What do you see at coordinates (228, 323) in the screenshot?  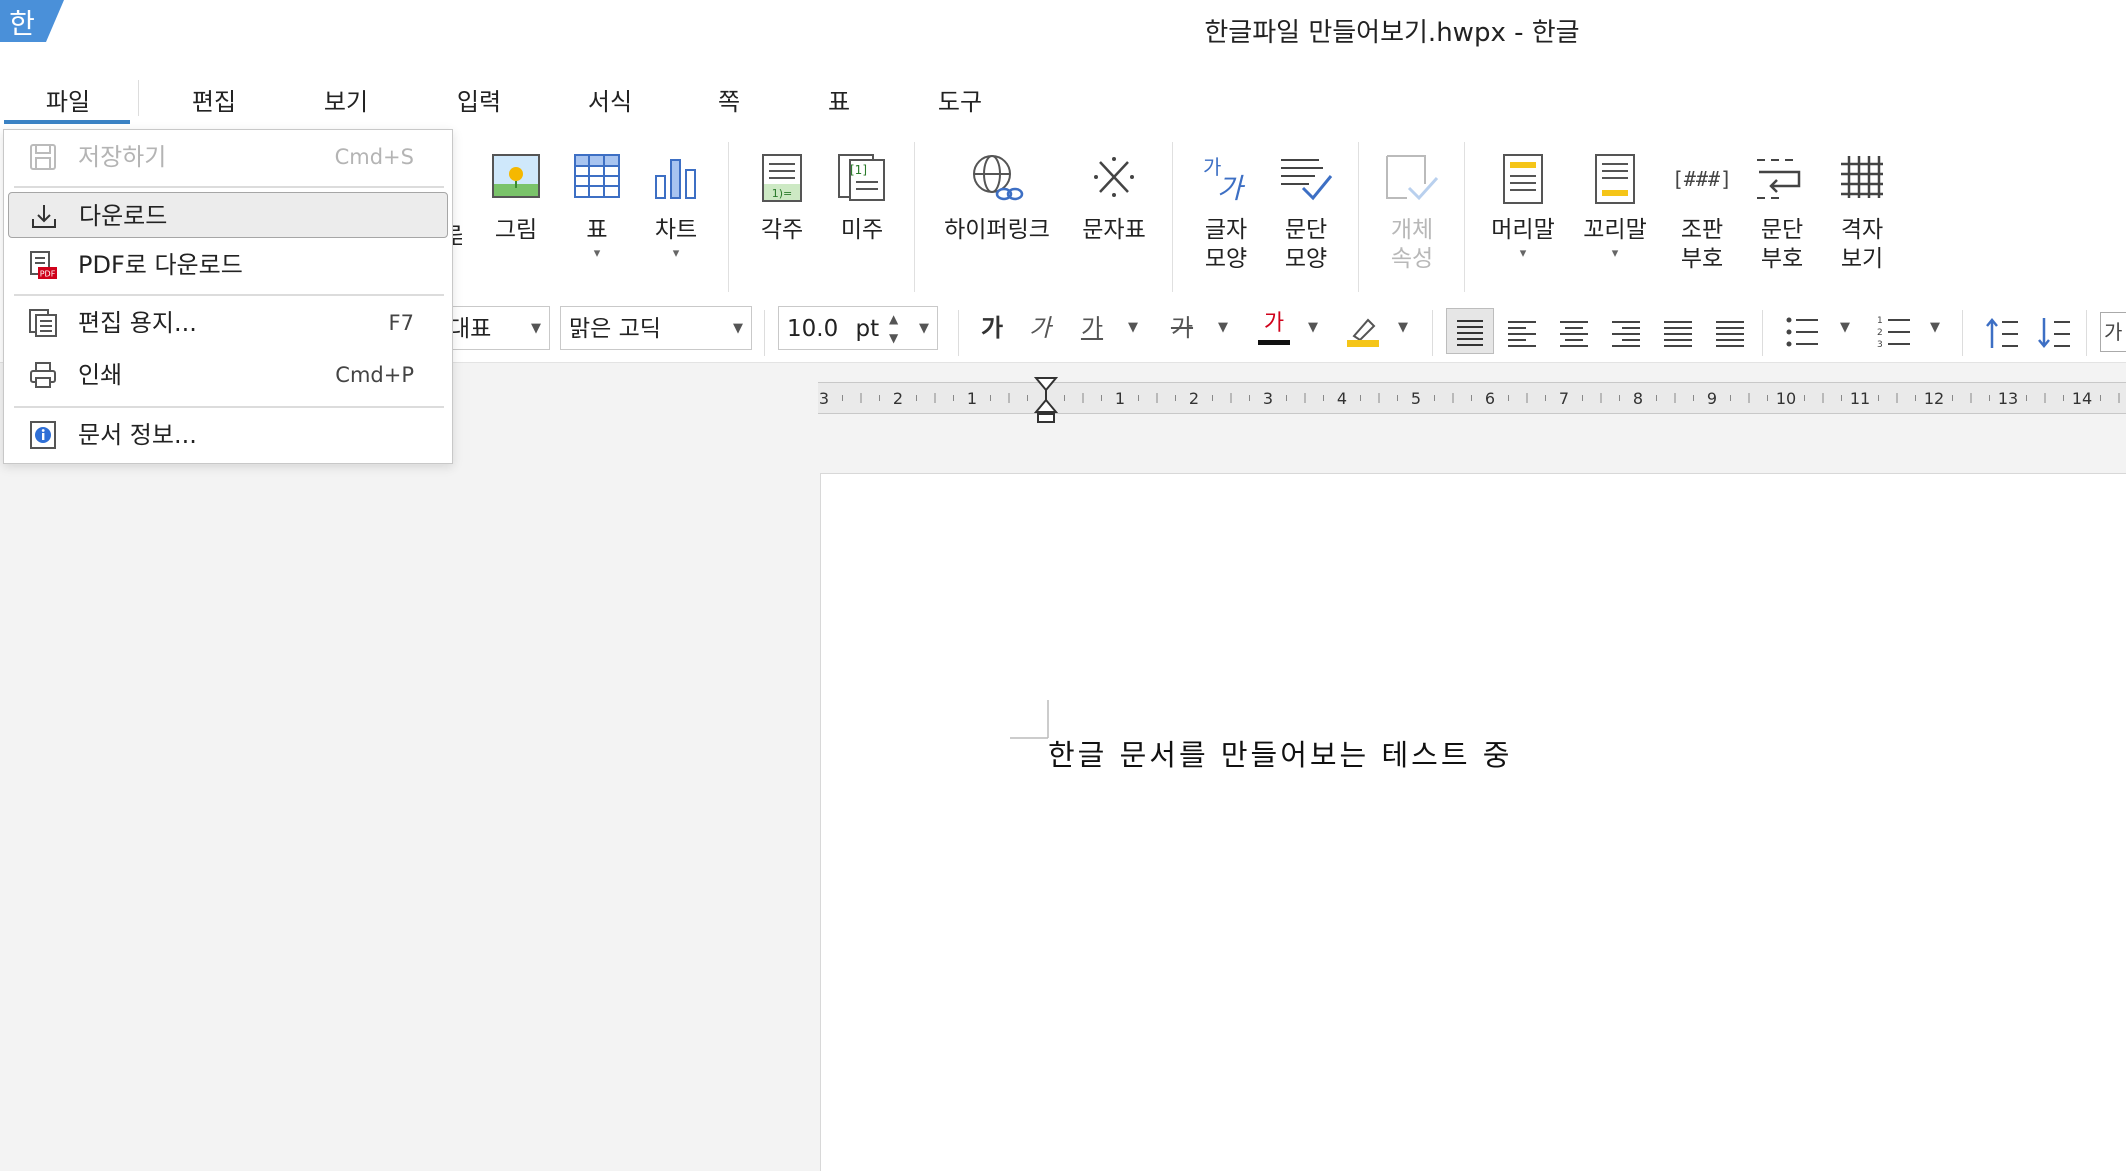 I see `menu-item-page-setup: 편집 용지... F7` at bounding box center [228, 323].